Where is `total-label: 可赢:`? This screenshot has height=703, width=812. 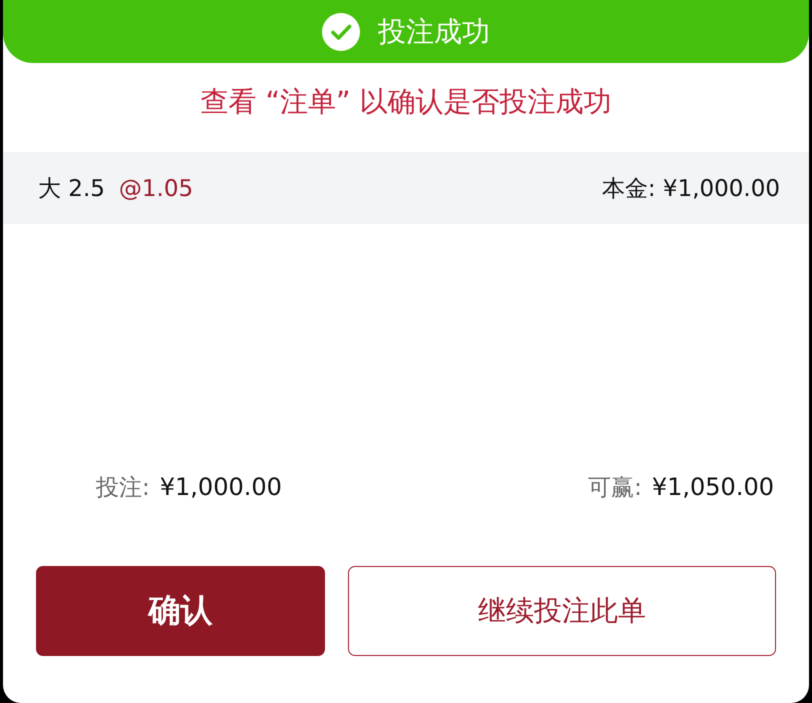 total-label: 可赢: is located at coordinates (615, 488).